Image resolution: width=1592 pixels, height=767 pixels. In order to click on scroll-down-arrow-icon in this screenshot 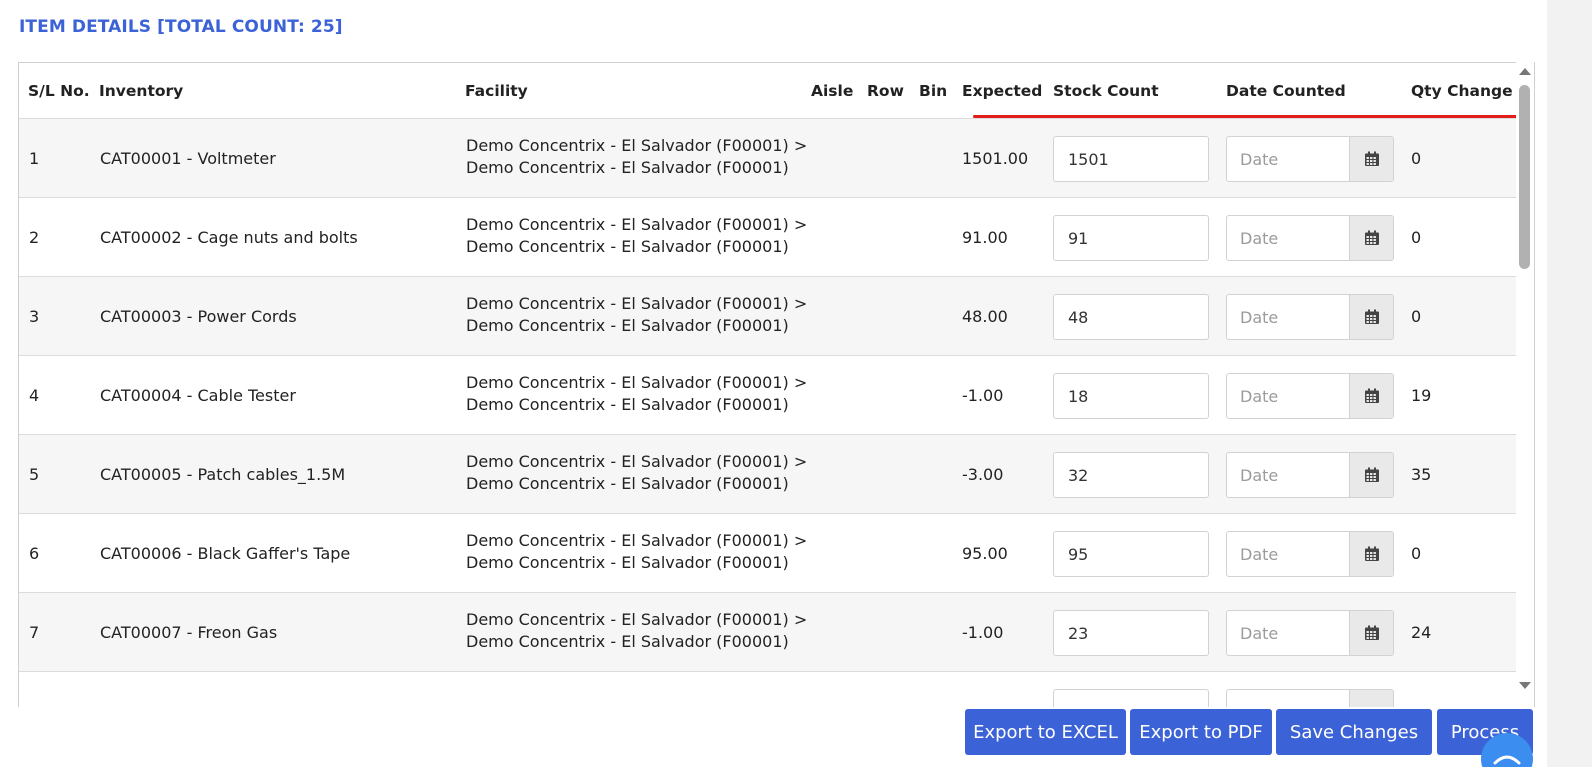, I will do `click(1525, 685)`.